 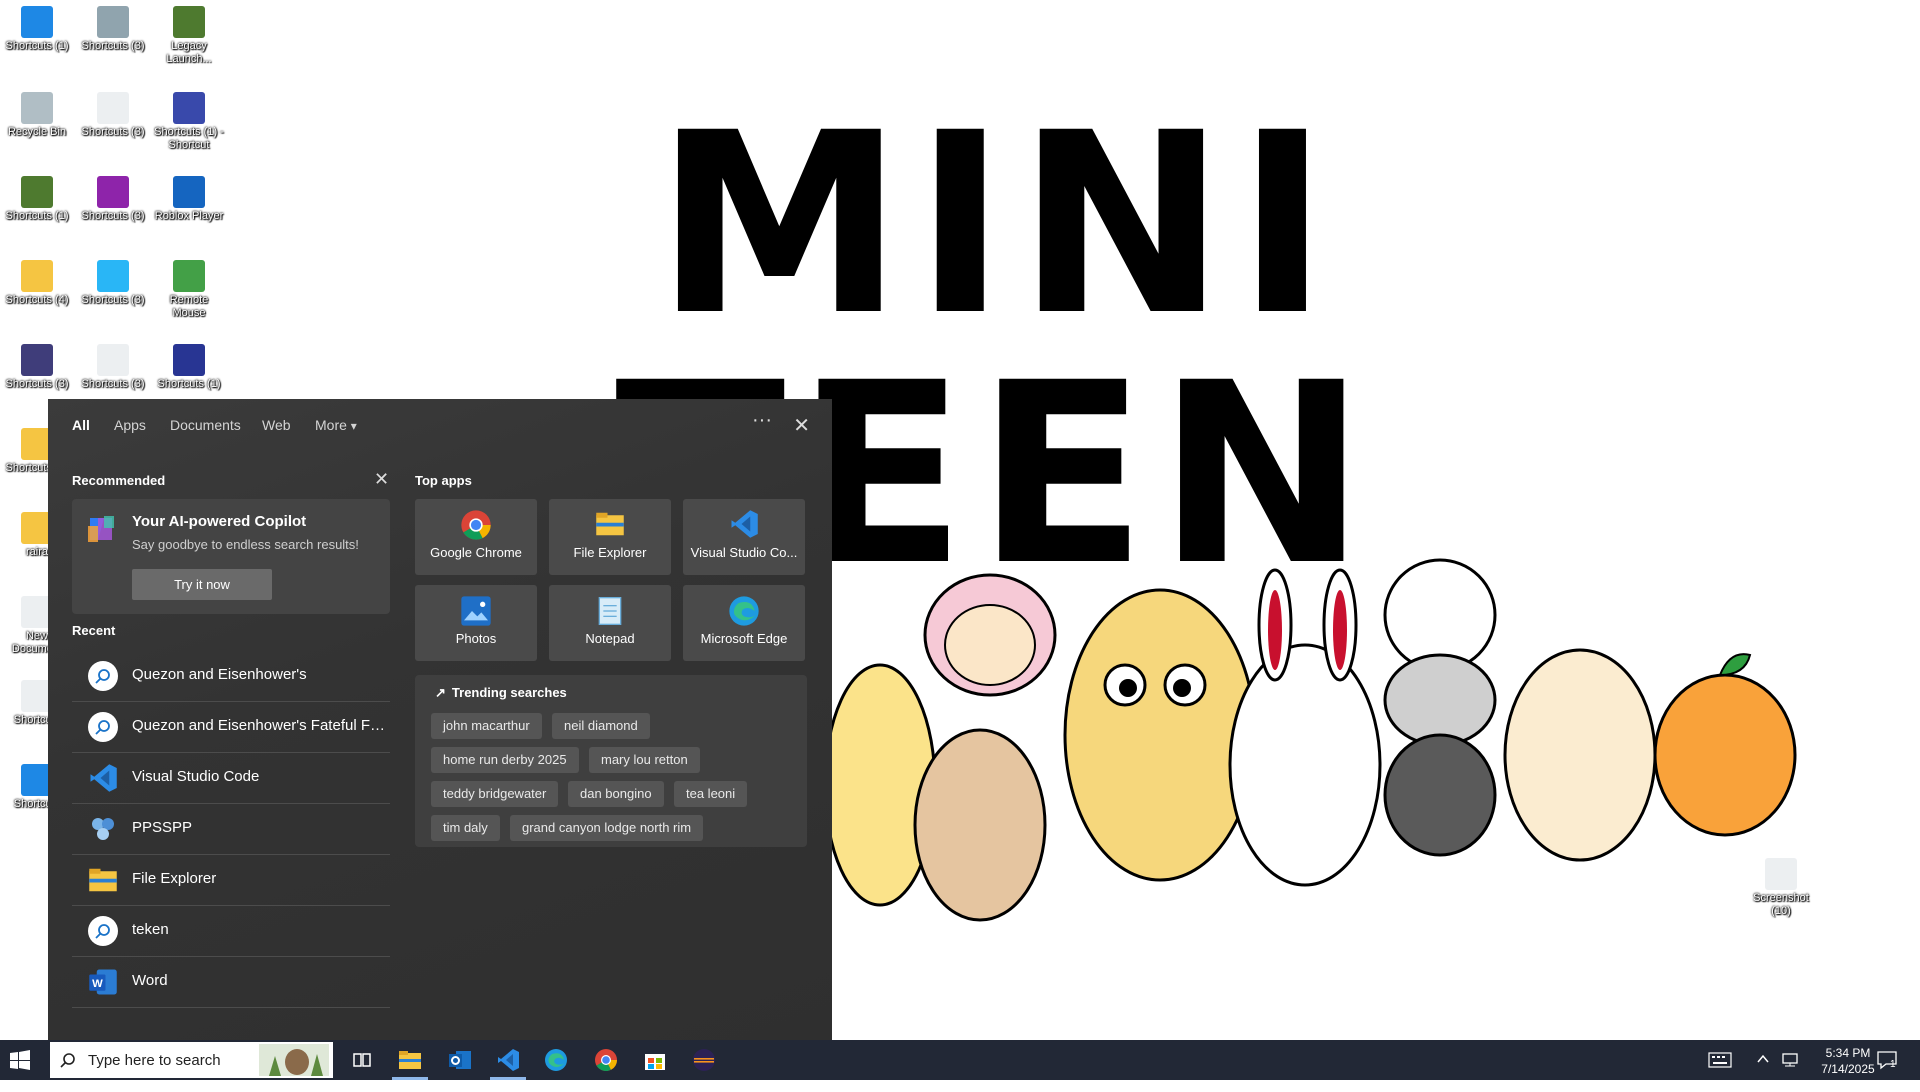 What do you see at coordinates (440, 425) in the screenshot?
I see `search-tabs: All Apps Documents Web More ▾ ··· ✕` at bounding box center [440, 425].